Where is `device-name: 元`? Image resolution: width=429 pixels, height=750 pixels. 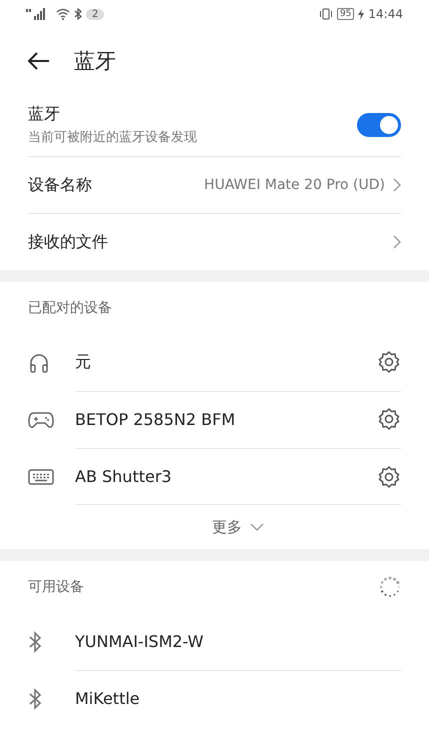
device-name: 元 is located at coordinates (83, 362).